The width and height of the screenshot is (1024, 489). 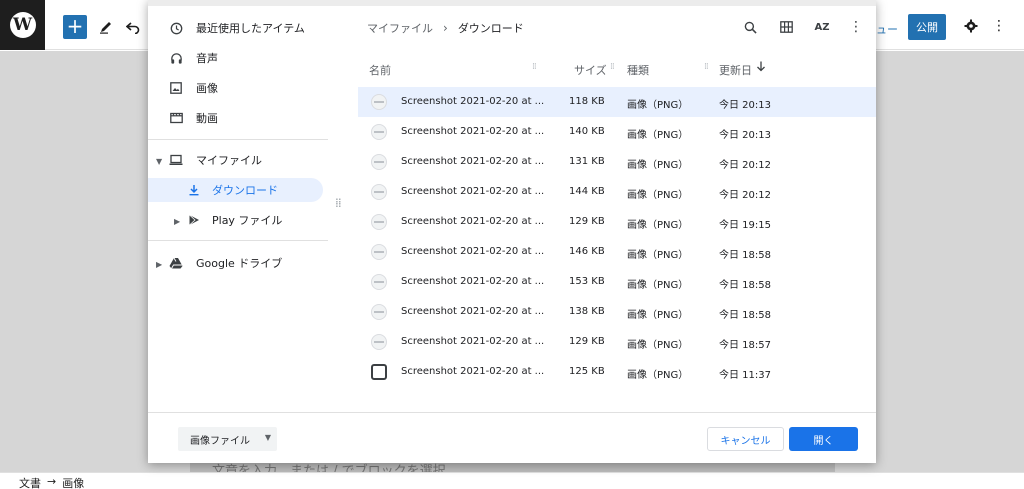 I want to click on clock-icon, so click(x=176, y=28).